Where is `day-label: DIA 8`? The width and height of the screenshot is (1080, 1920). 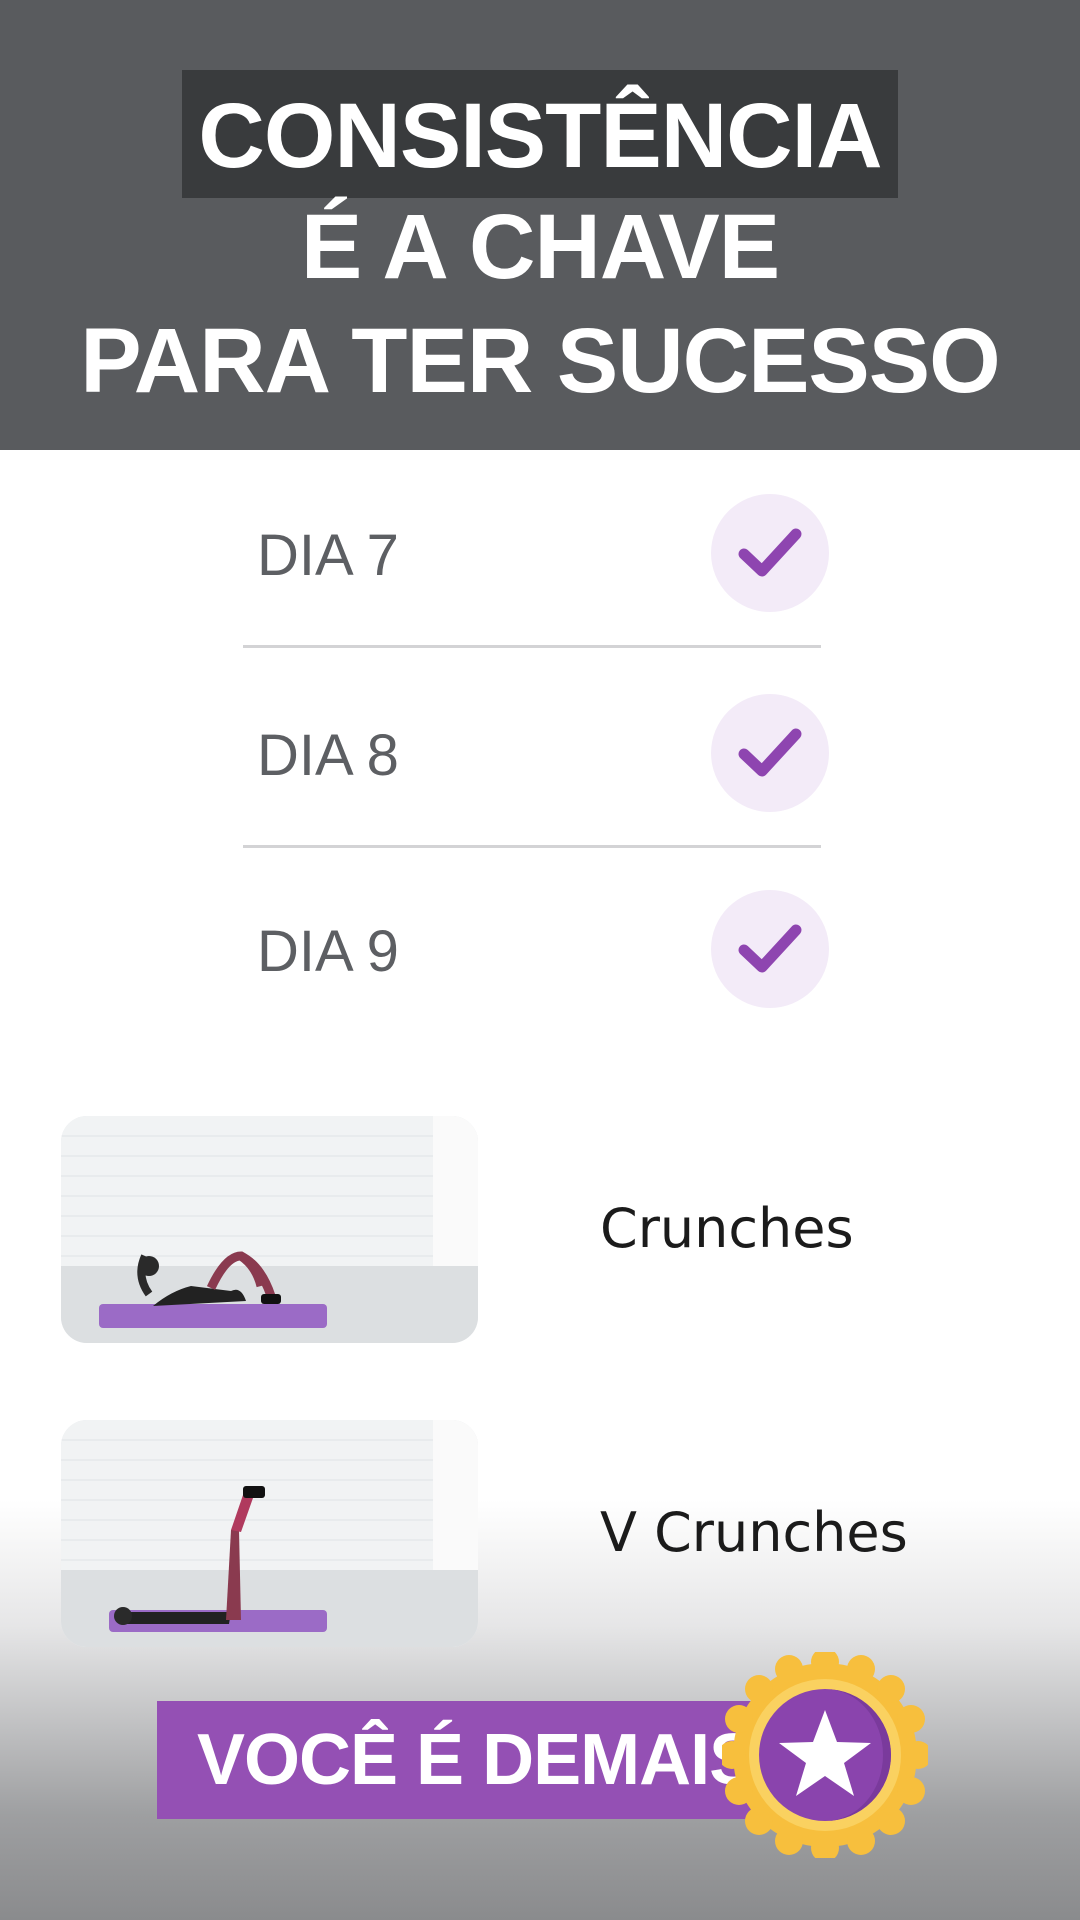
day-label: DIA 8 is located at coordinates (328, 755).